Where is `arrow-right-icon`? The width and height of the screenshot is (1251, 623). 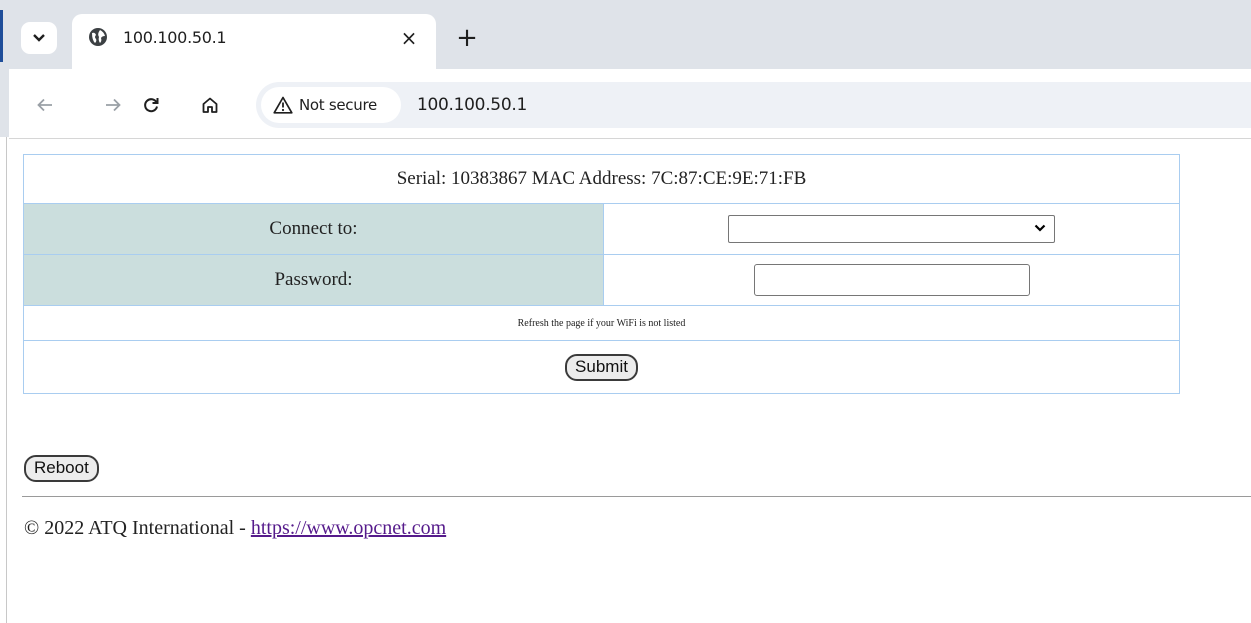 arrow-right-icon is located at coordinates (113, 105).